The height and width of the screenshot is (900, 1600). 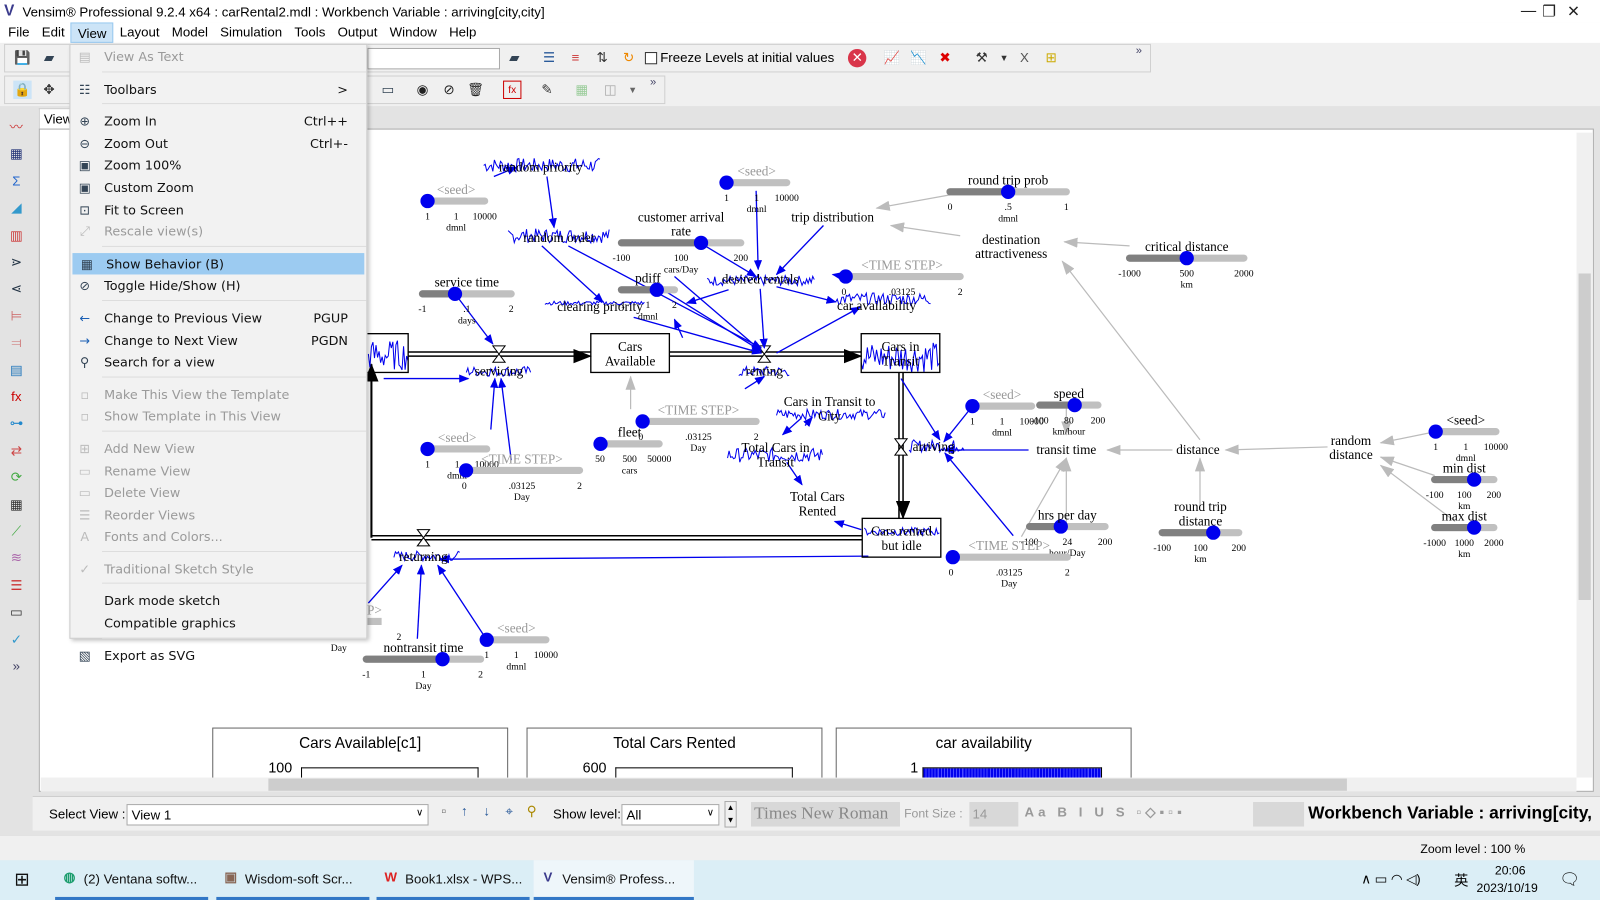 I want to click on menu-item-rescale-view-s: ⤢ Rescale view(s), so click(x=218, y=232).